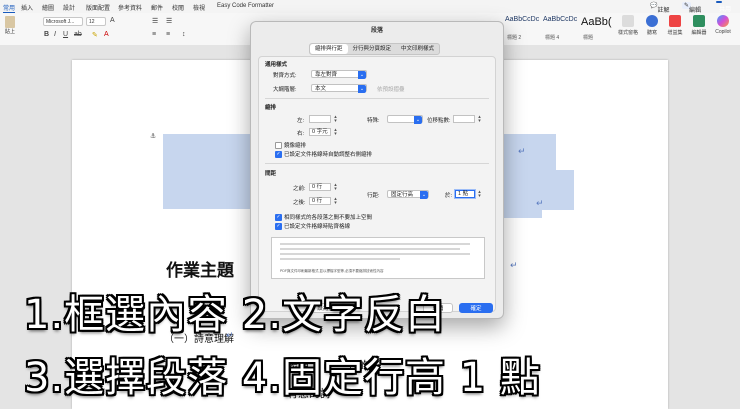 This screenshot has height=409, width=740. What do you see at coordinates (299, 203) in the screenshot?
I see `spacing-after-label: 之後:` at bounding box center [299, 203].